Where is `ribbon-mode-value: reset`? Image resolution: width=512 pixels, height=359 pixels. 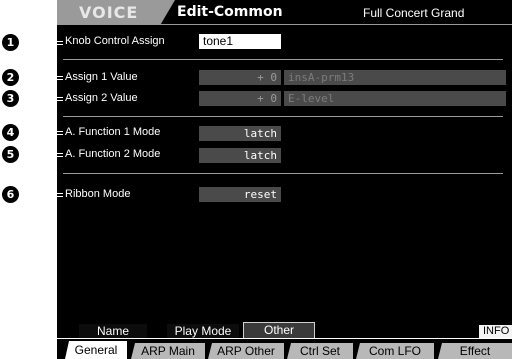 ribbon-mode-value: reset is located at coordinates (240, 194).